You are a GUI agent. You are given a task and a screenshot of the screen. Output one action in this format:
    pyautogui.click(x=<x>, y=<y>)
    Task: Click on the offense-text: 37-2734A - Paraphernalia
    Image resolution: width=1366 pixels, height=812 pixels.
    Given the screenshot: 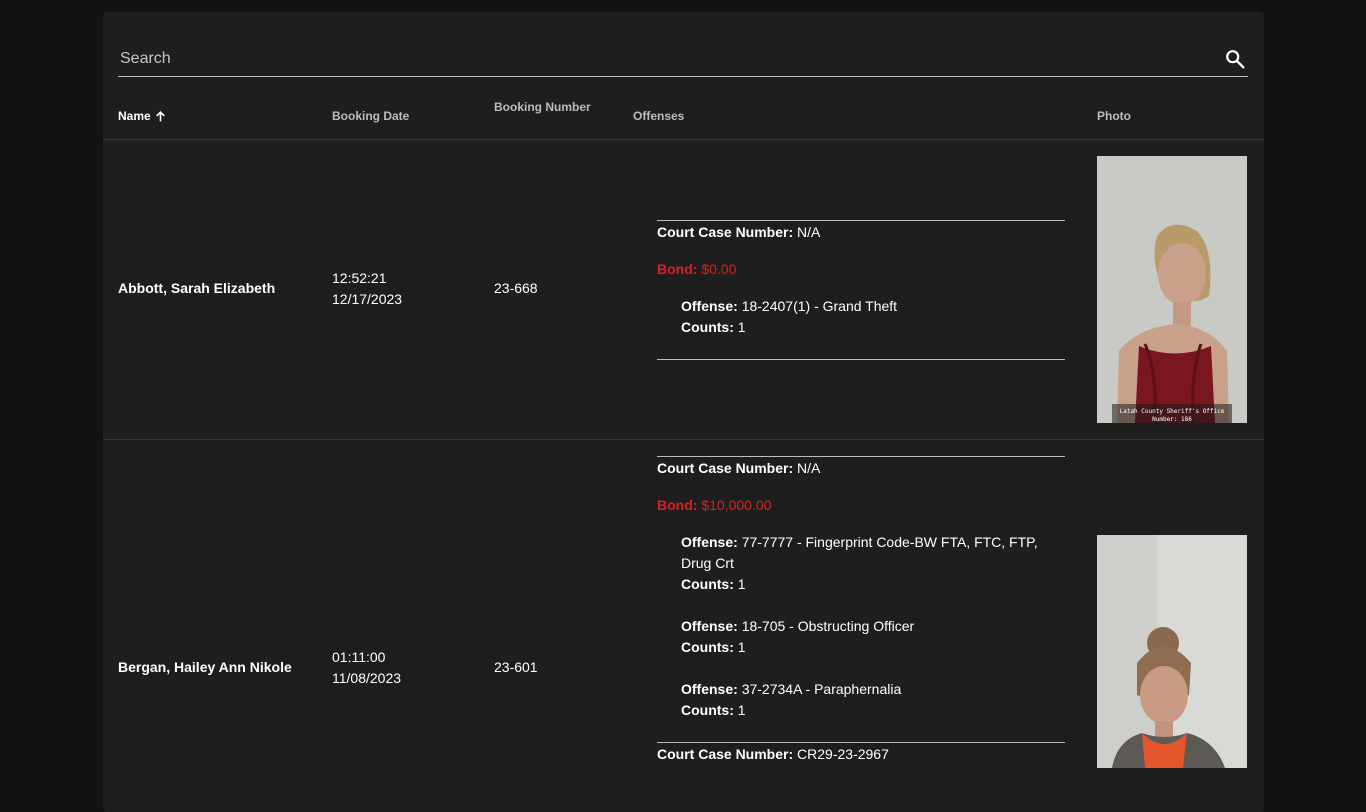 What is the action you would take?
    pyautogui.click(x=821, y=689)
    